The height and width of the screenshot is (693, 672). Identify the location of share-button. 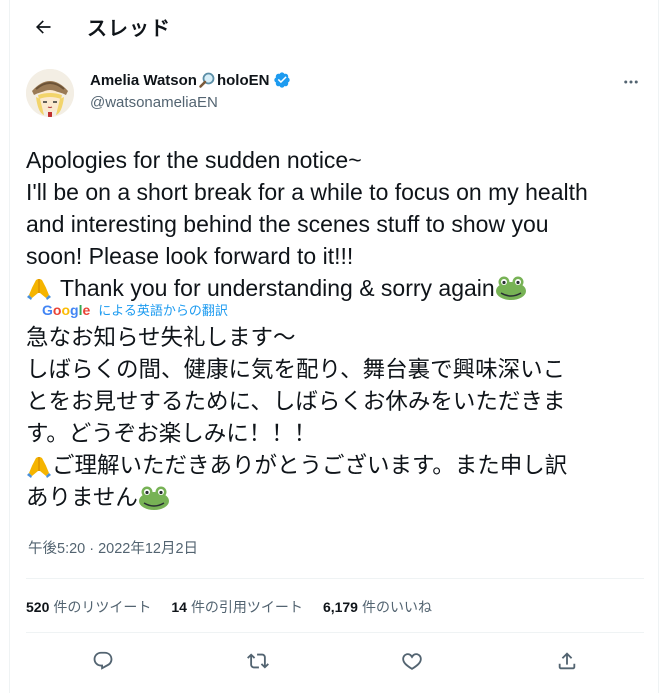
(567, 661).